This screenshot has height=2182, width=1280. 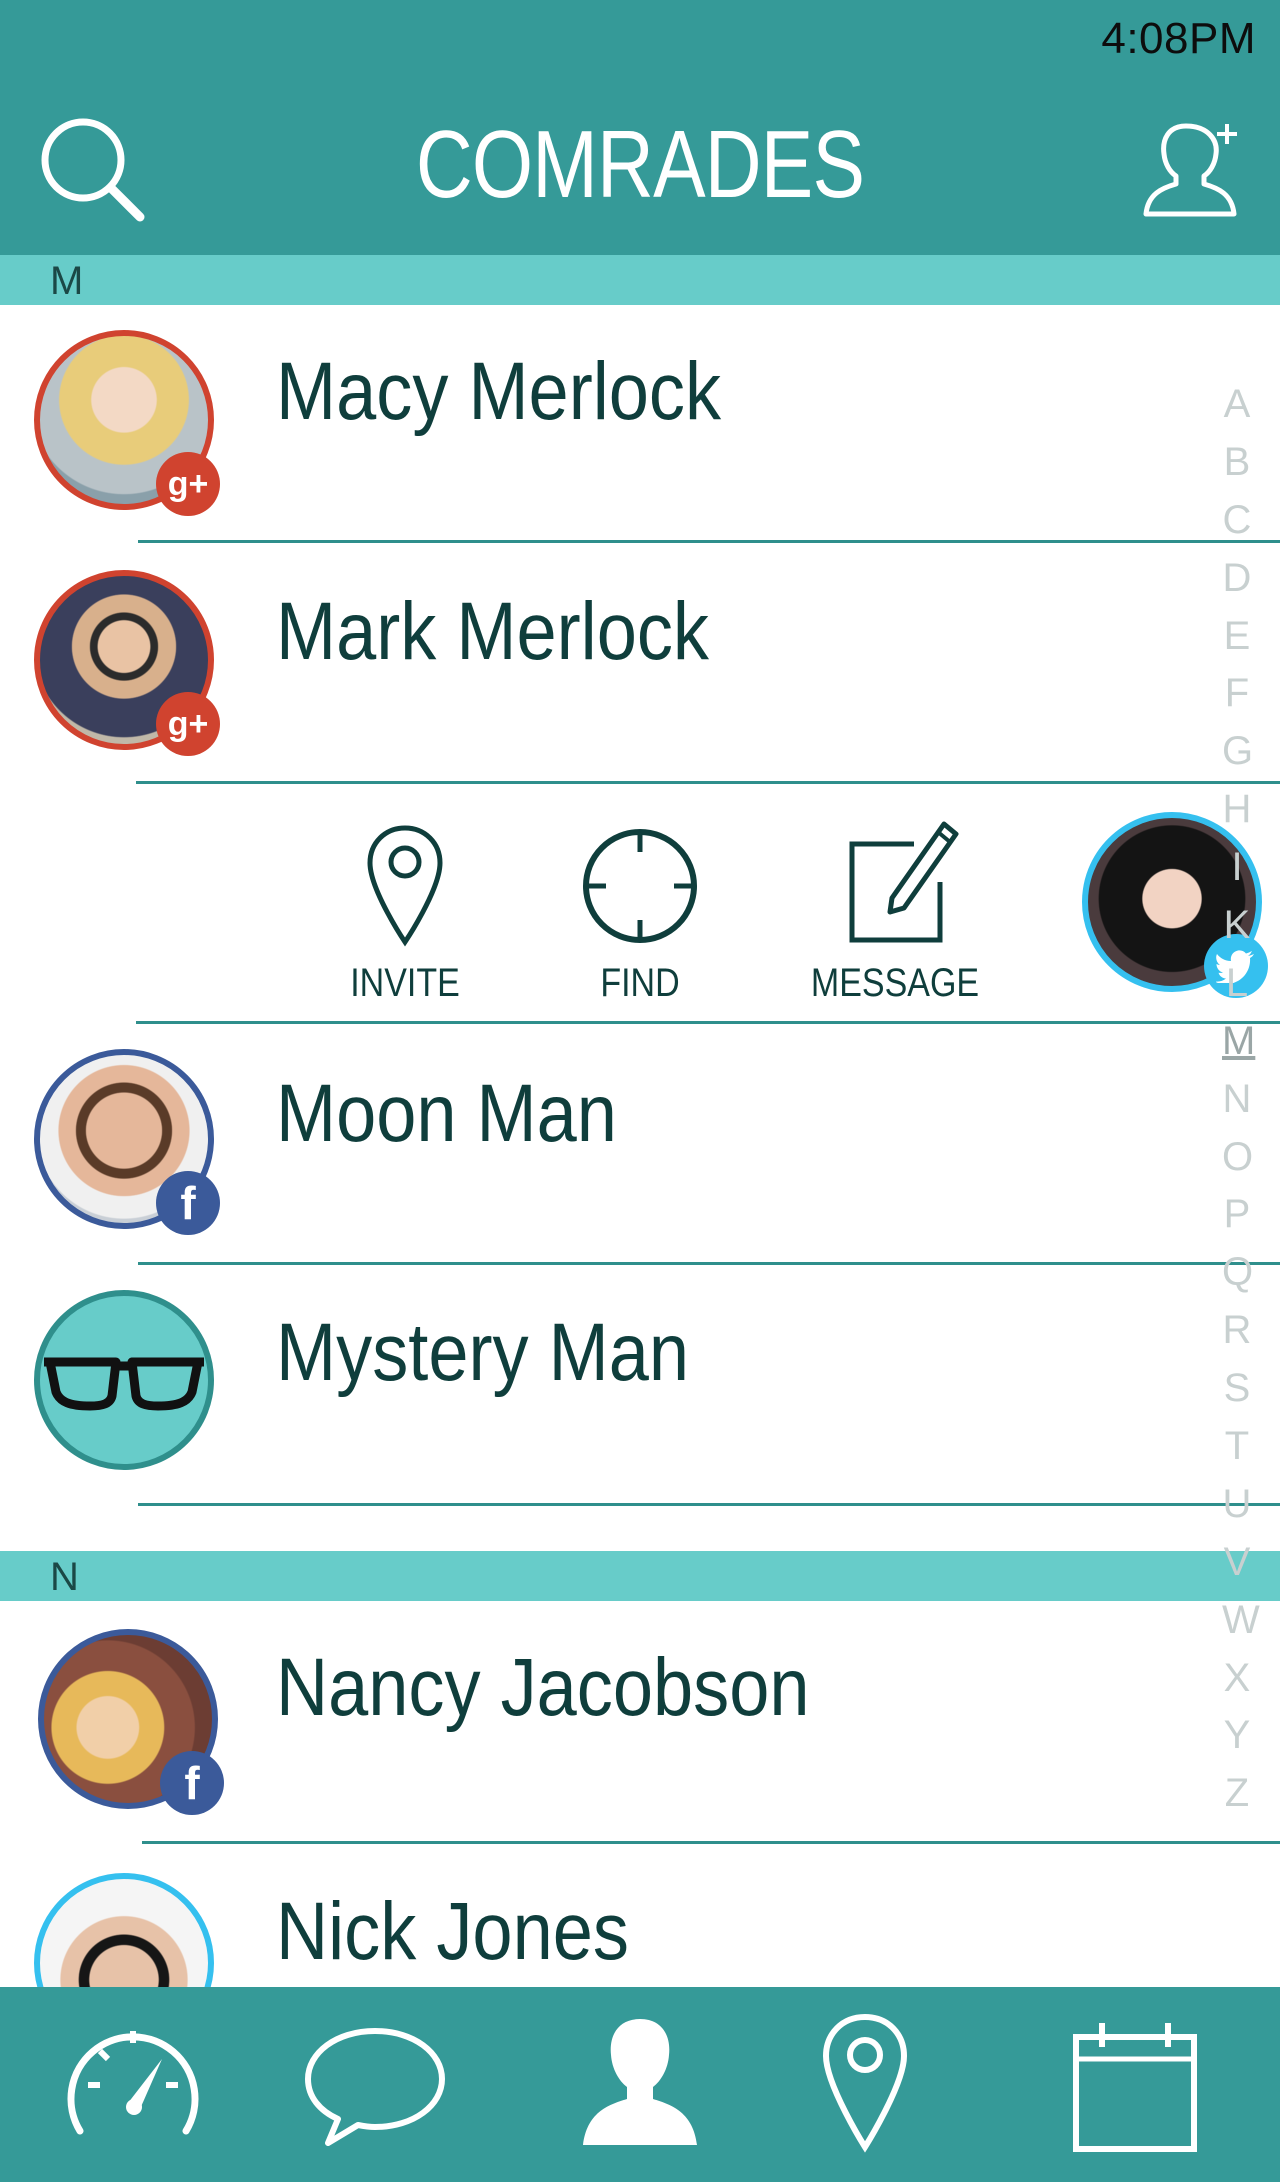 I want to click on app-header: 4:08PM COMRADES, so click(x=640, y=127).